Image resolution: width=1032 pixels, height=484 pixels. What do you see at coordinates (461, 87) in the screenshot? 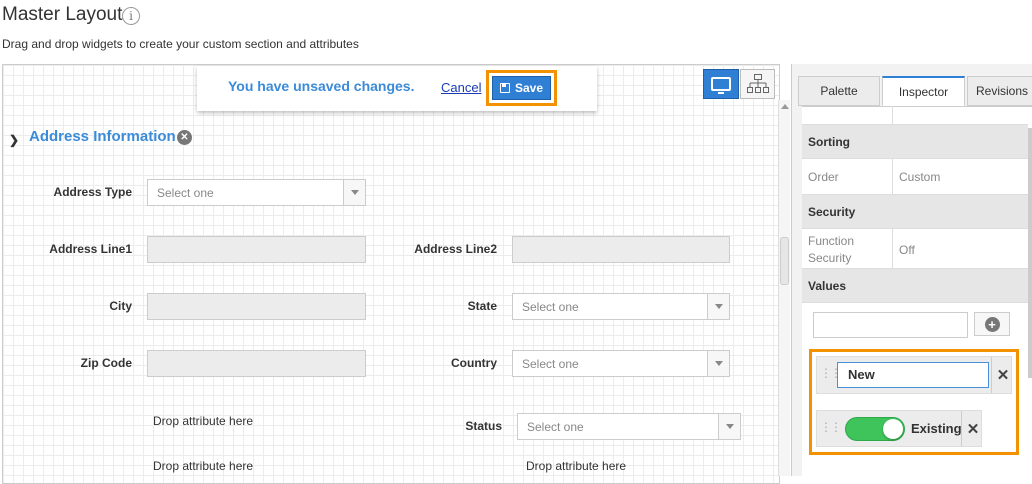
I see `cancel-link: Cancel` at bounding box center [461, 87].